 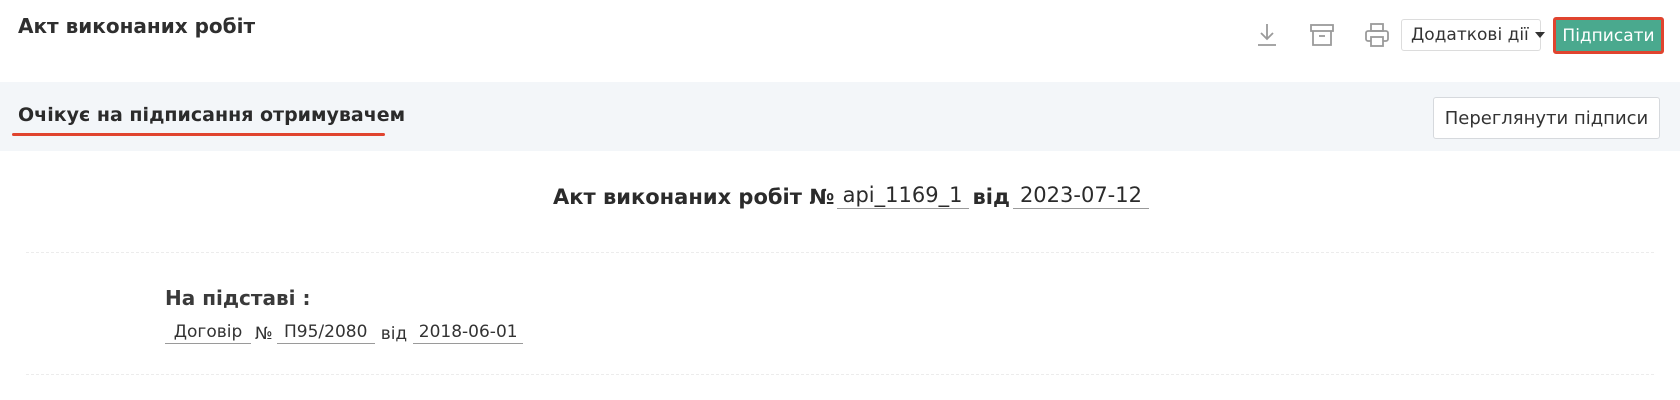 What do you see at coordinates (1546, 118) in the screenshot?
I see `view-signatures-button: Переглянути підписи` at bounding box center [1546, 118].